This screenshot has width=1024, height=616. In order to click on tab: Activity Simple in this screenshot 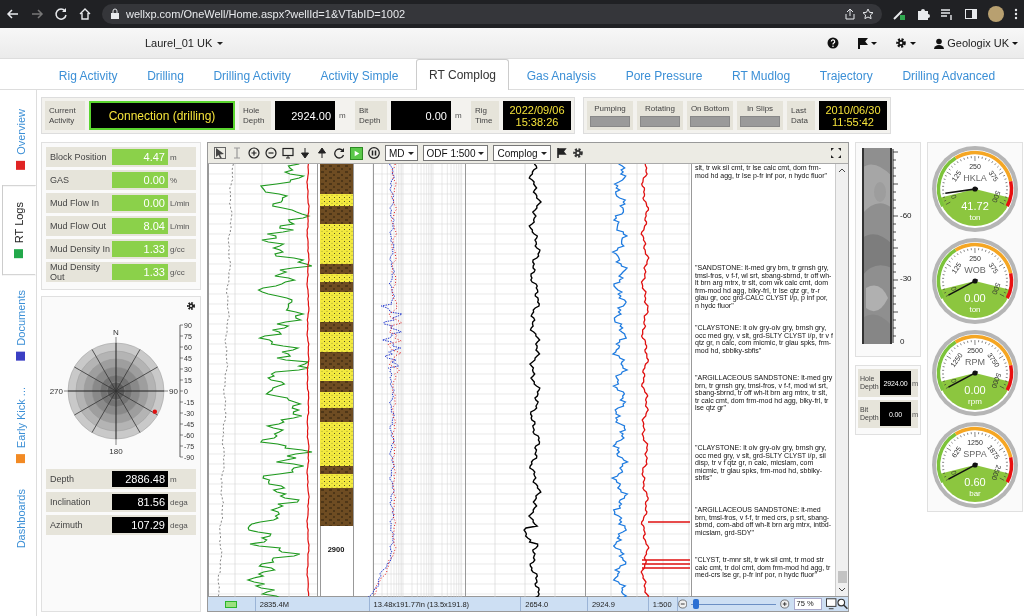, I will do `click(359, 75)`.